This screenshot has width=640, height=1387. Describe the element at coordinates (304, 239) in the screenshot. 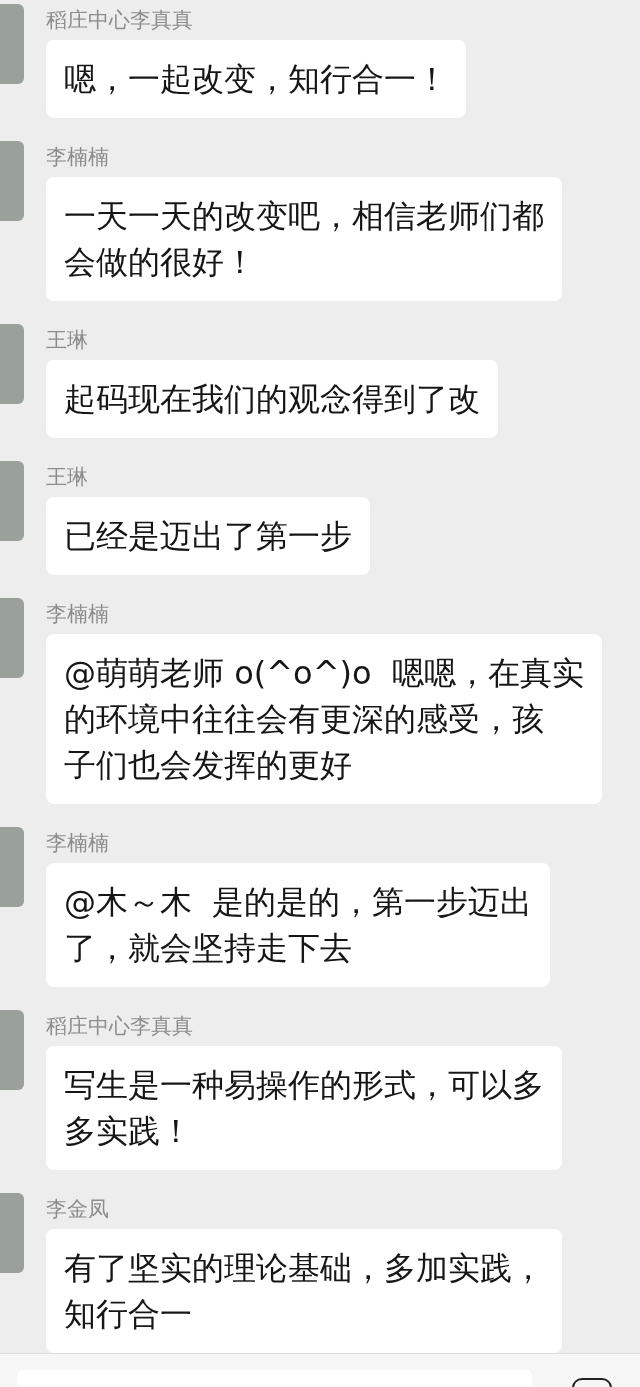

I see `message-bubble: 一天一天的改变吧，相信老师们都 会做的很好！` at that location.